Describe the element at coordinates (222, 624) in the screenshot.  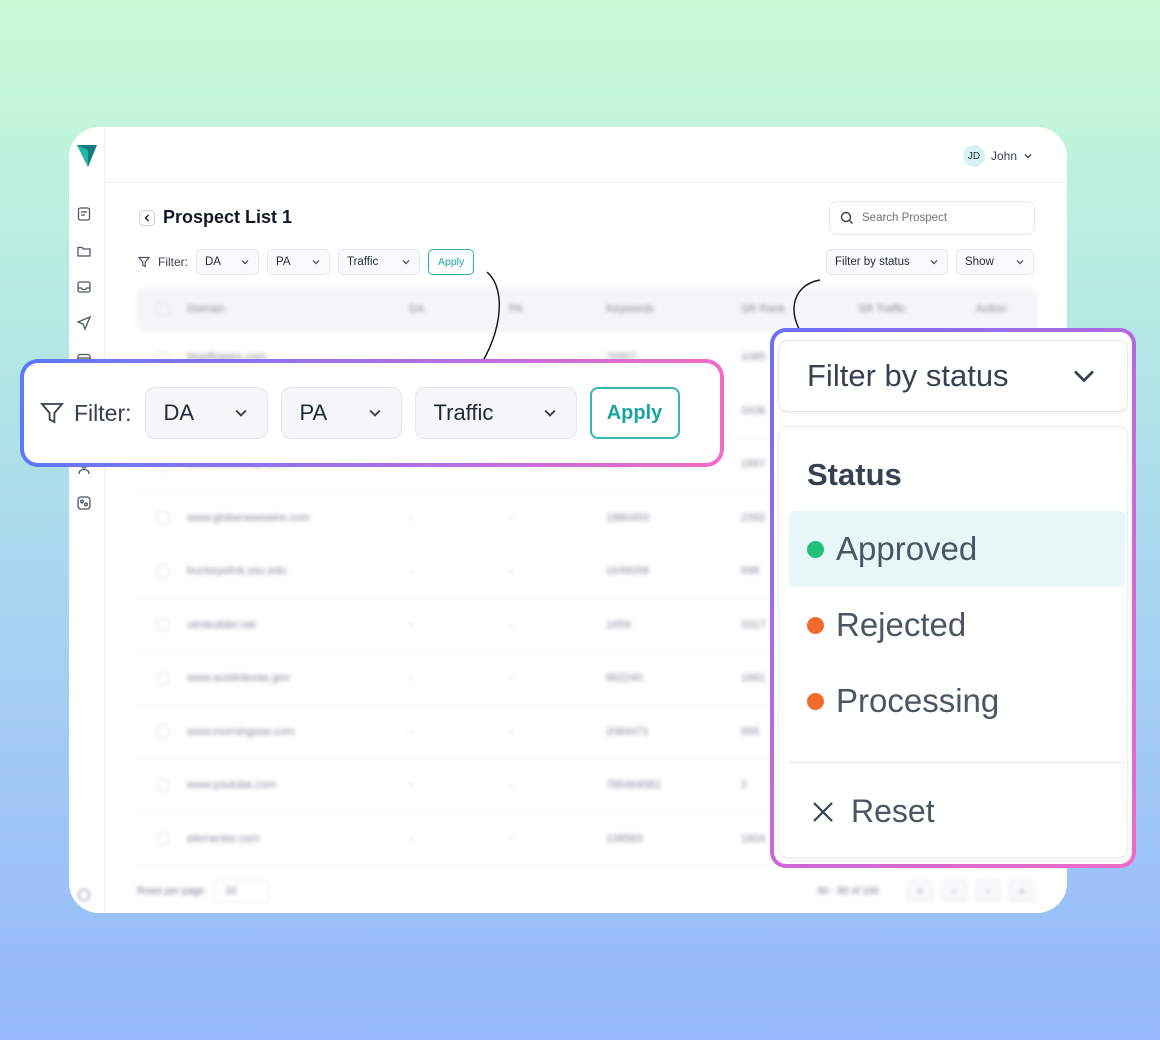
I see `domain-cell: utmbuilder.net` at that location.